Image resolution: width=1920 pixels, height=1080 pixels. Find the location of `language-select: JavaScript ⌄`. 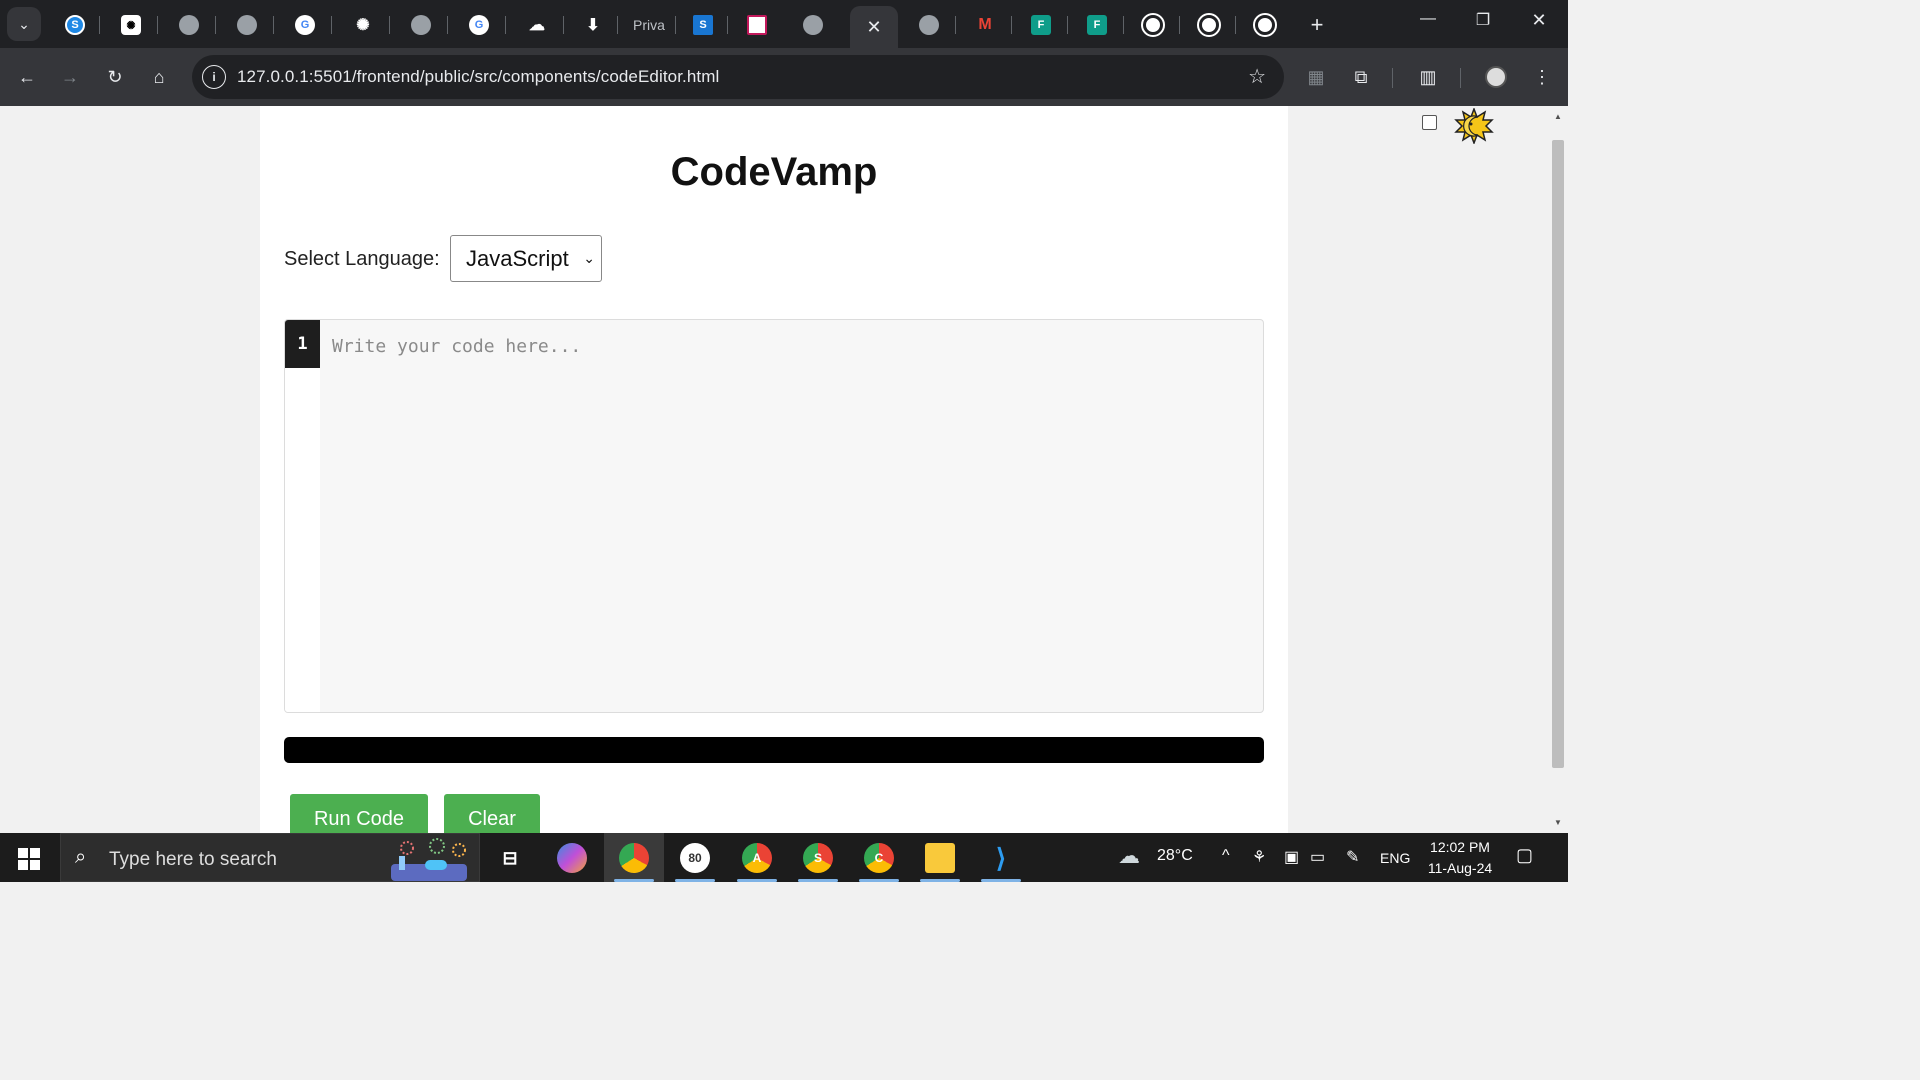

language-select: JavaScript ⌄ is located at coordinates (526, 258).